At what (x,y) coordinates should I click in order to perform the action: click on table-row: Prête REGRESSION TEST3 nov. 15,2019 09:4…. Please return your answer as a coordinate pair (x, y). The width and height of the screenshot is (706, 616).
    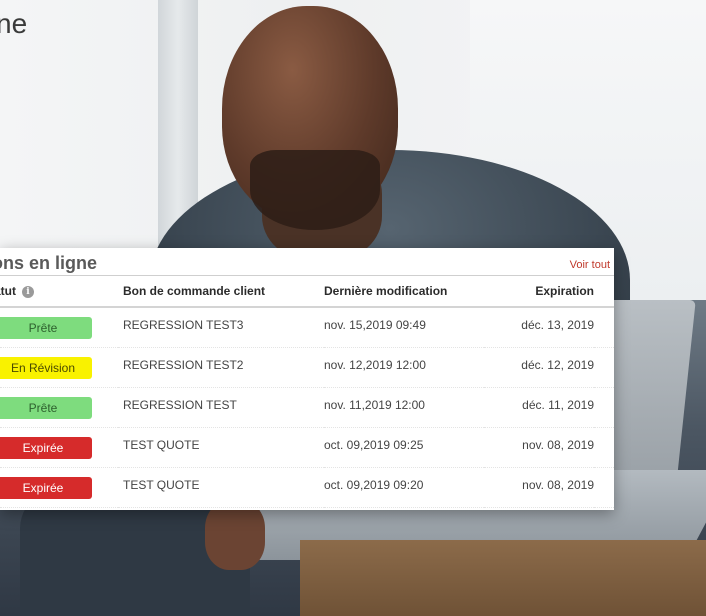
    Looking at the image, I should click on (307, 327).